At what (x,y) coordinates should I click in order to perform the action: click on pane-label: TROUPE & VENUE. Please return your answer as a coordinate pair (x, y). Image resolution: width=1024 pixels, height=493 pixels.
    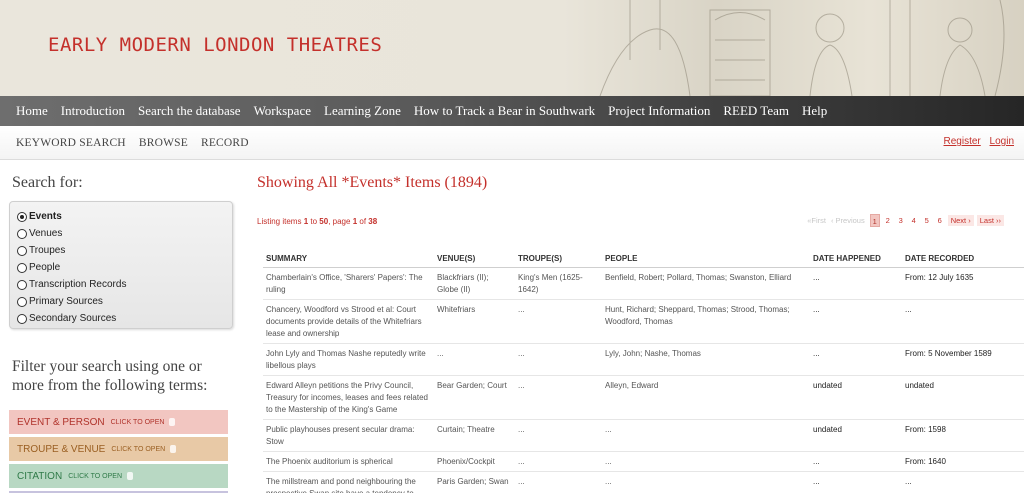
    Looking at the image, I should click on (61, 449).